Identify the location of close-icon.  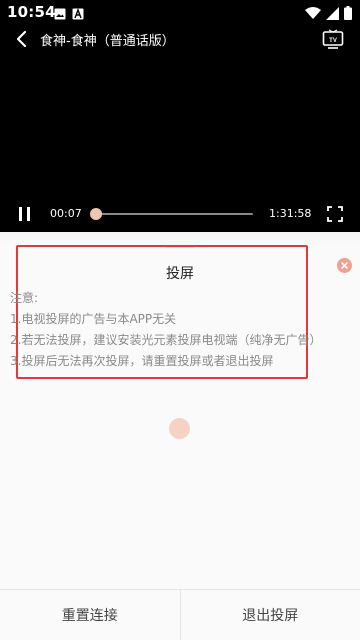
(344, 265).